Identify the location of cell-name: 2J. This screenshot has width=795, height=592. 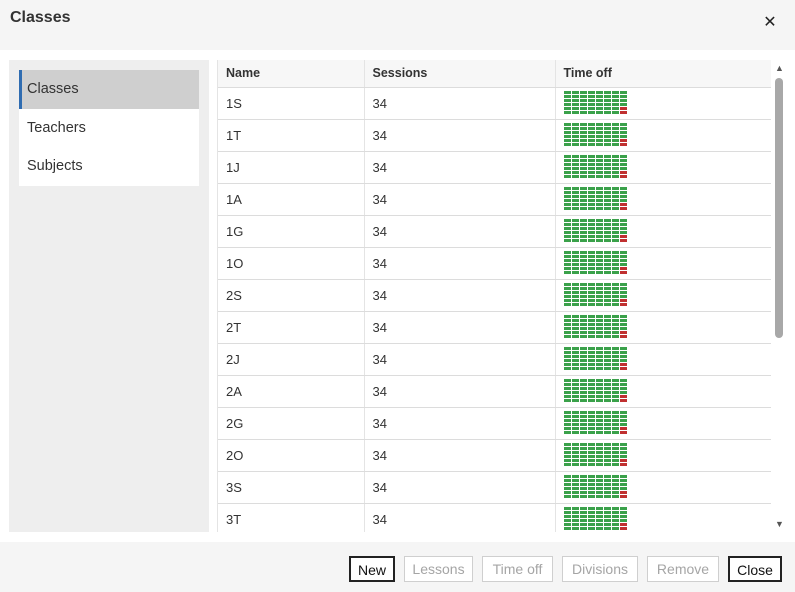
(291, 359).